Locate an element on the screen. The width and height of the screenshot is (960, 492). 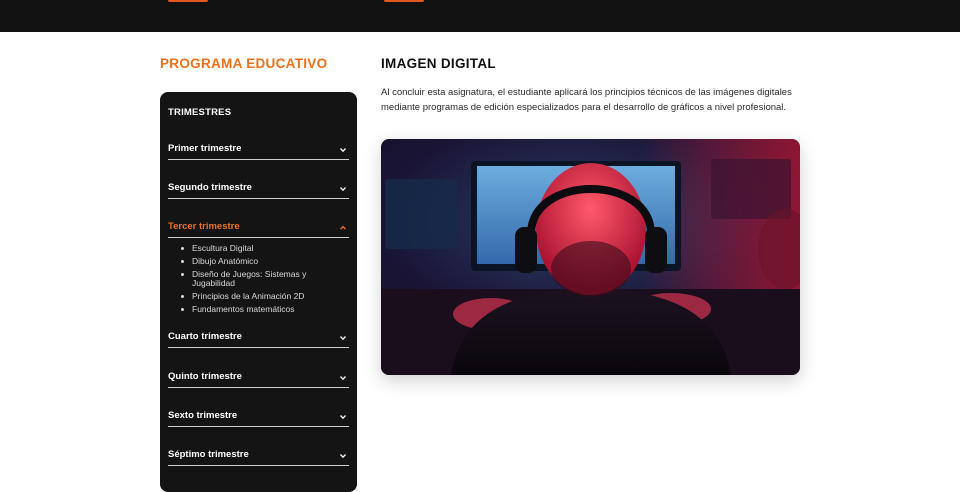
accordion-septimo-trimestre: Séptimo trimestre is located at coordinates (258, 456).